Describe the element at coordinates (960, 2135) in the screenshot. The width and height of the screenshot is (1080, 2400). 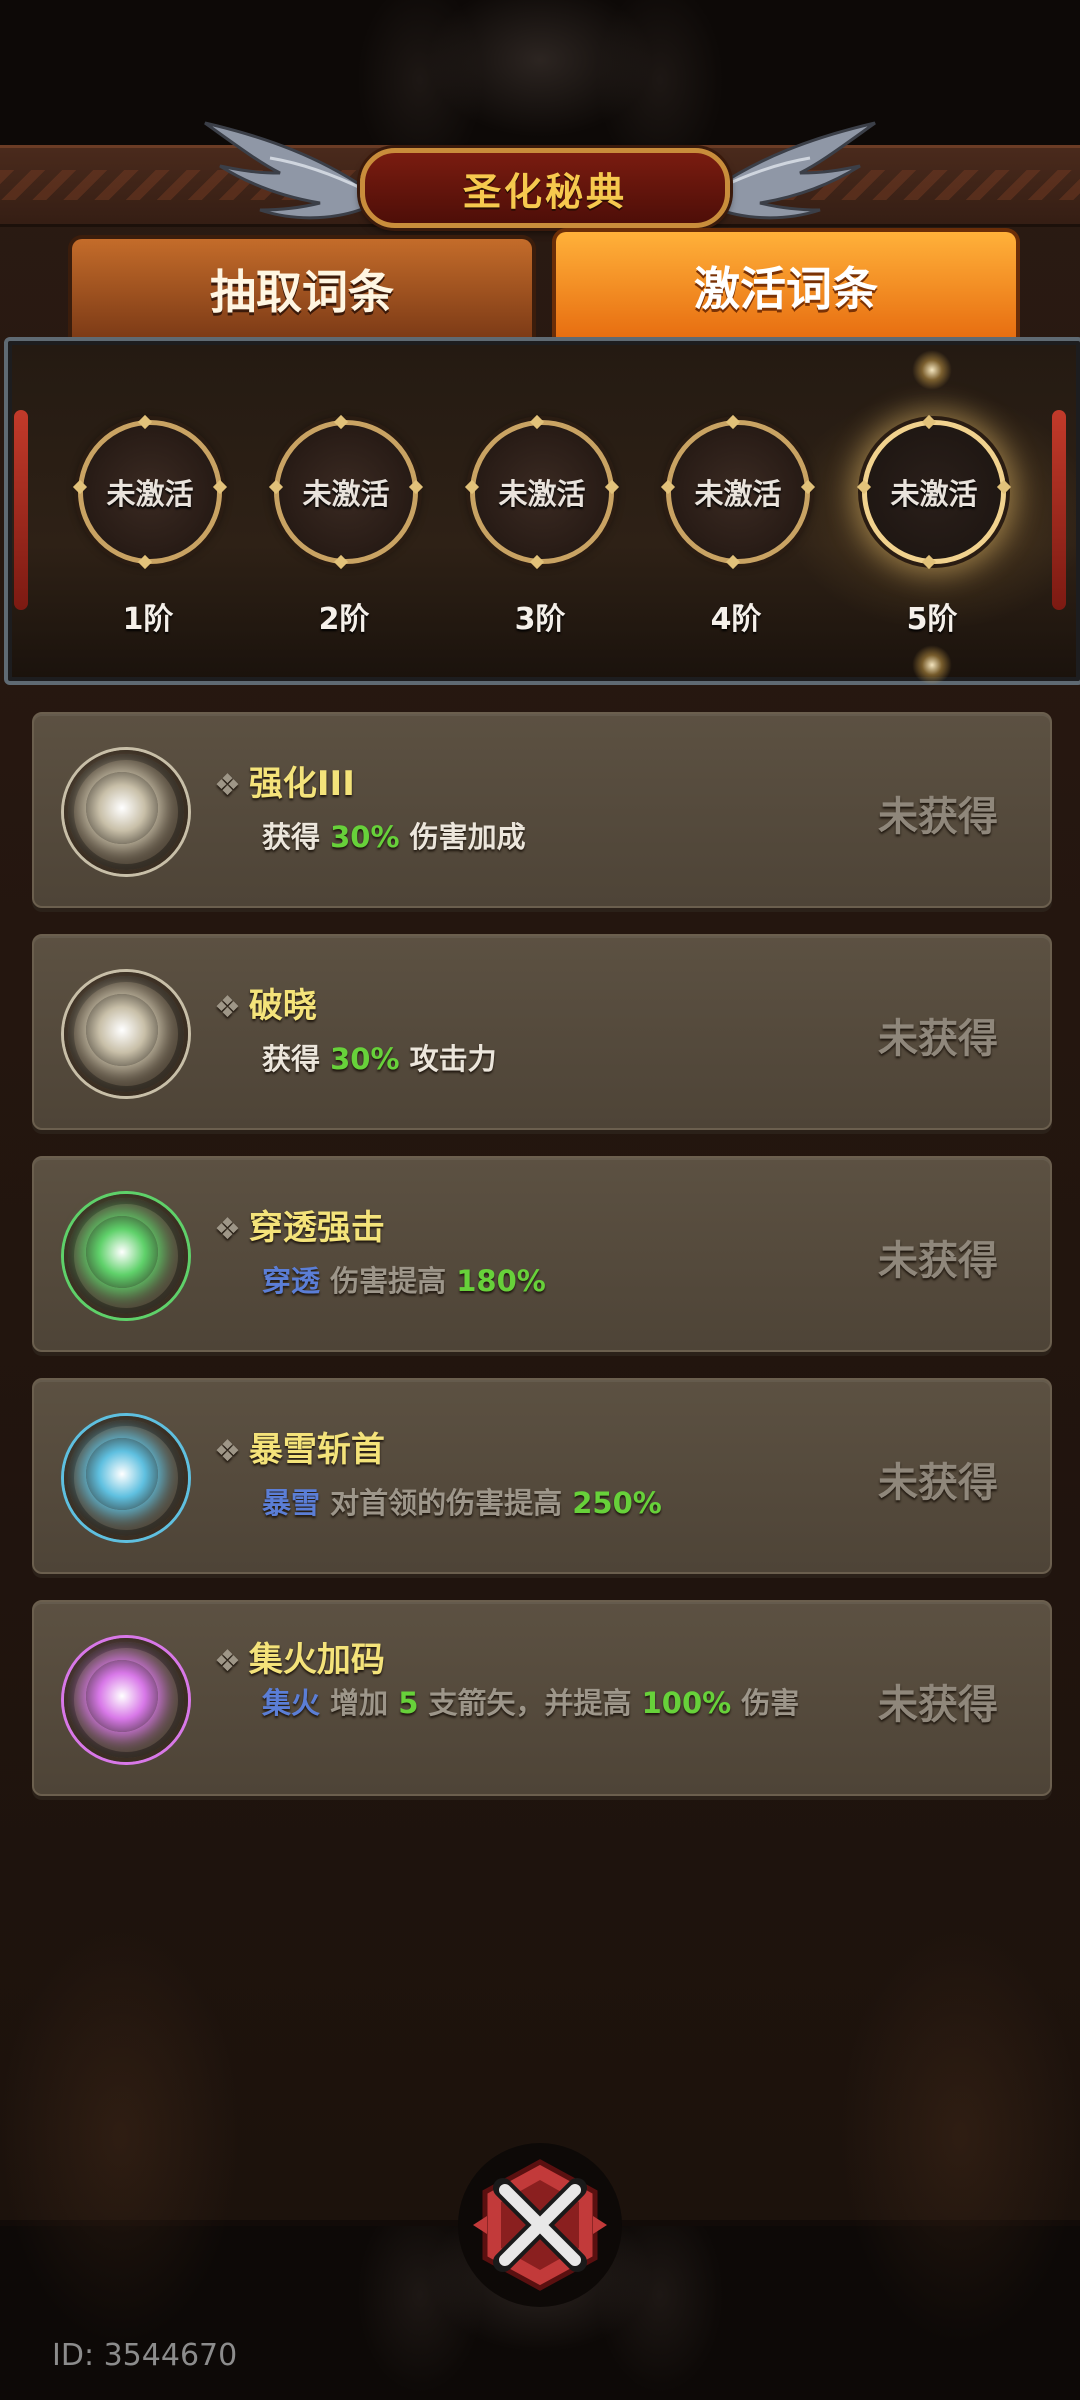
I see `panel-ornament-right` at that location.